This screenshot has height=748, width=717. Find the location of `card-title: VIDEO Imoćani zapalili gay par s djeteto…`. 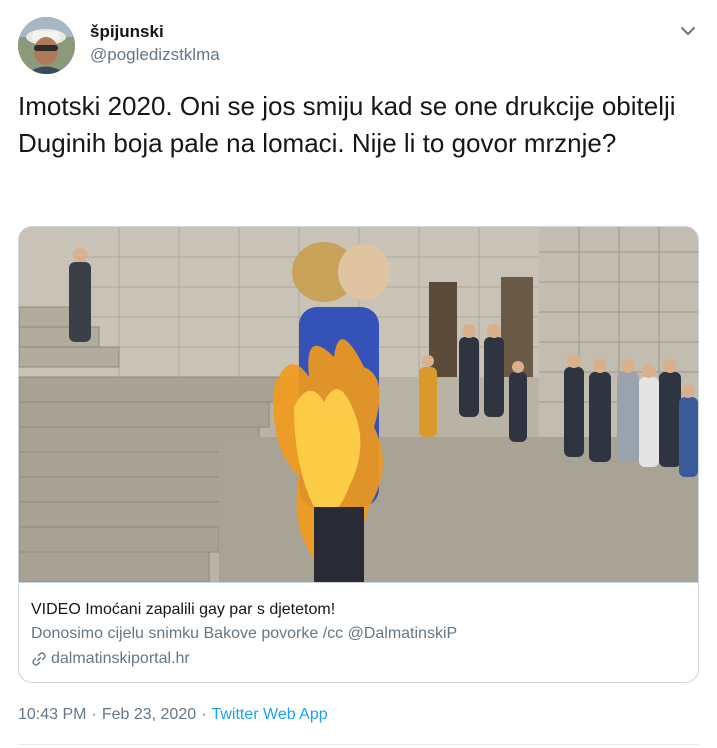

card-title: VIDEO Imoćani zapalili gay par s djeteto… is located at coordinates (183, 609).